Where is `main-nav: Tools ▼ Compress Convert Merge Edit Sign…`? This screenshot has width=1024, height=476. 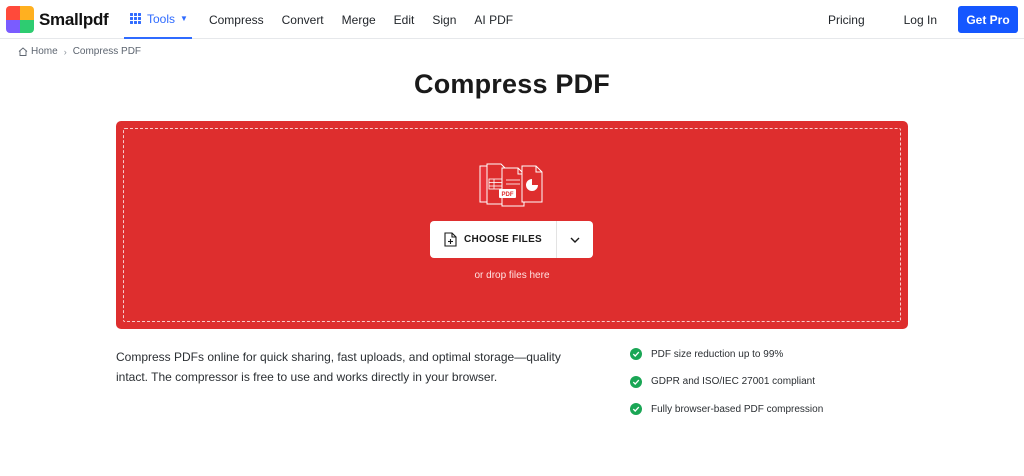
main-nav: Tools ▼ Compress Convert Merge Edit Sign… is located at coordinates (323, 19).